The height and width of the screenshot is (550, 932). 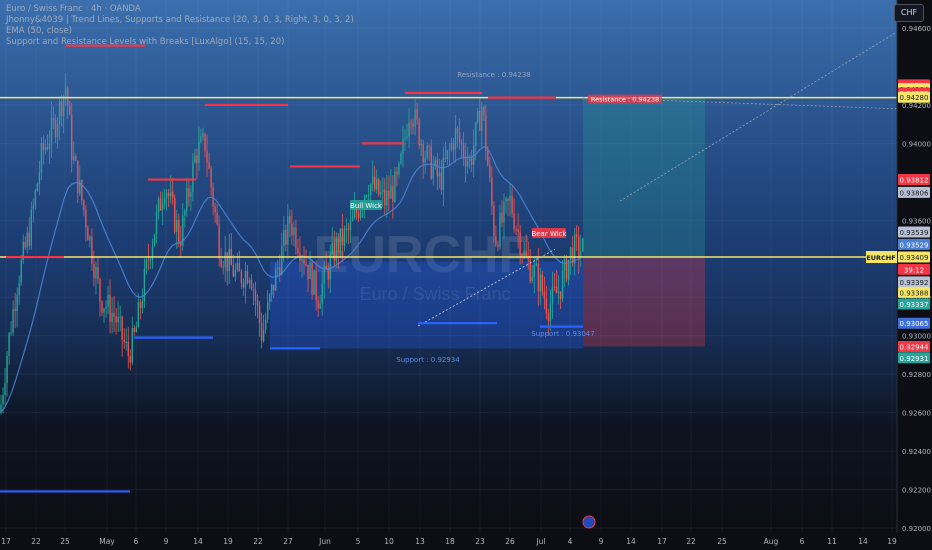 What do you see at coordinates (180, 9) in the screenshot?
I see `legend-symbol: Euro / Swiss Franc · 4h · OANDA` at bounding box center [180, 9].